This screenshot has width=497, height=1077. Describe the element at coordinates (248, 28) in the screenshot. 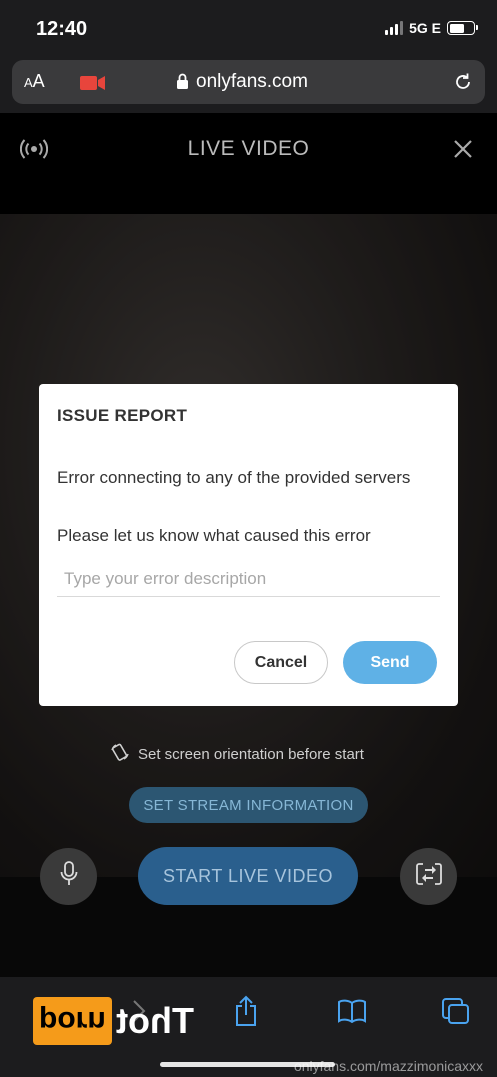

I see `status-bar: 12:40 5G E` at that location.